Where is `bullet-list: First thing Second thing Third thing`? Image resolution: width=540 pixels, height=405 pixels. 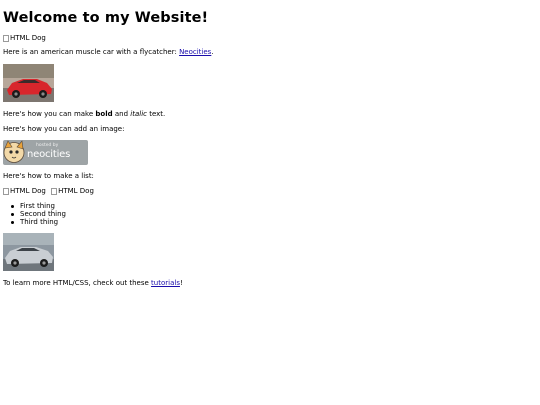 bullet-list: First thing Second thing Third thing is located at coordinates (34, 214).